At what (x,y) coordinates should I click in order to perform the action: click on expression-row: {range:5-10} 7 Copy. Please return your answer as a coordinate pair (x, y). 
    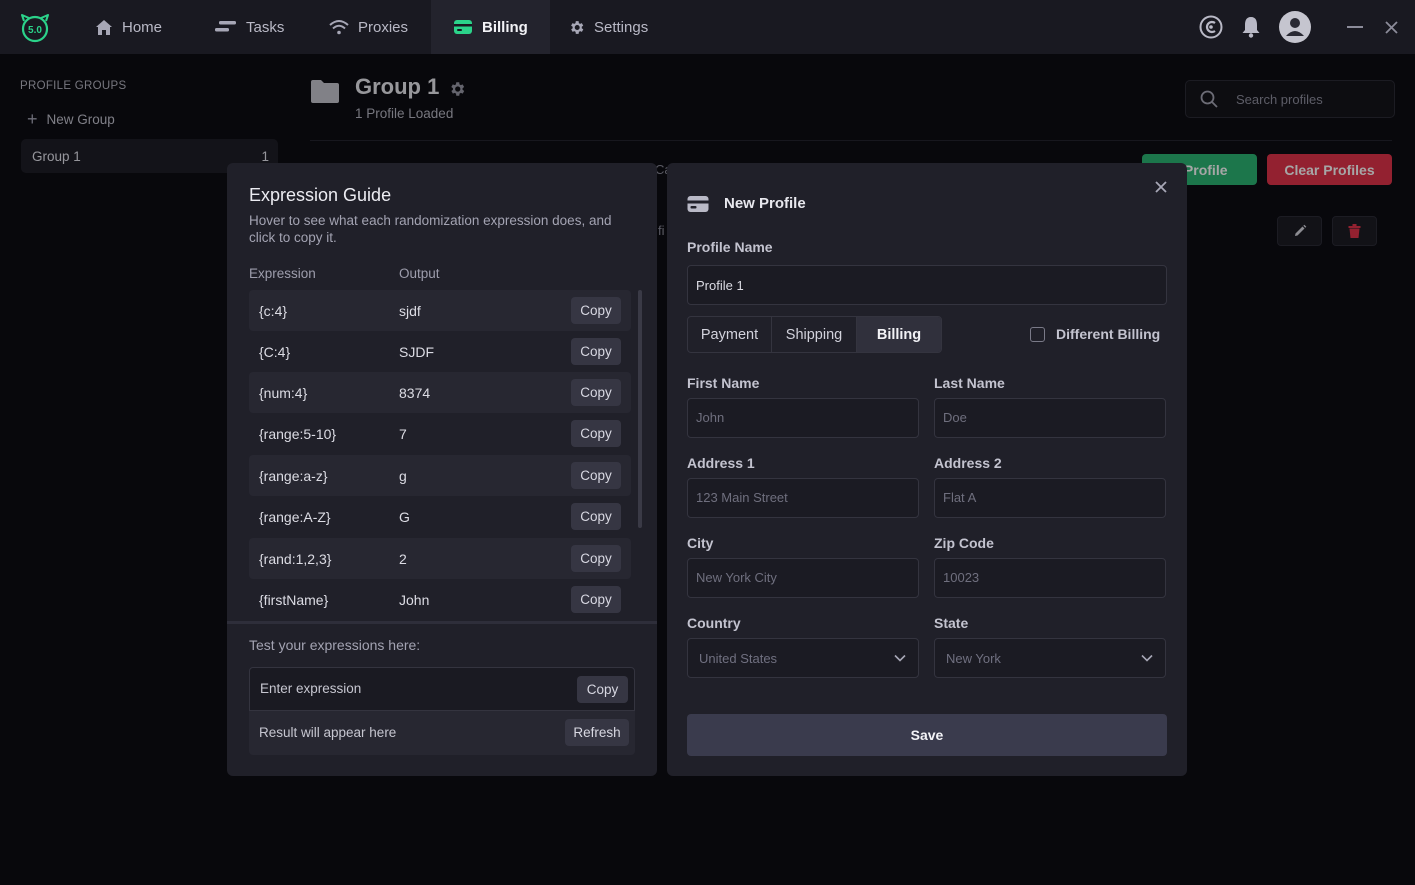
    Looking at the image, I should click on (440, 433).